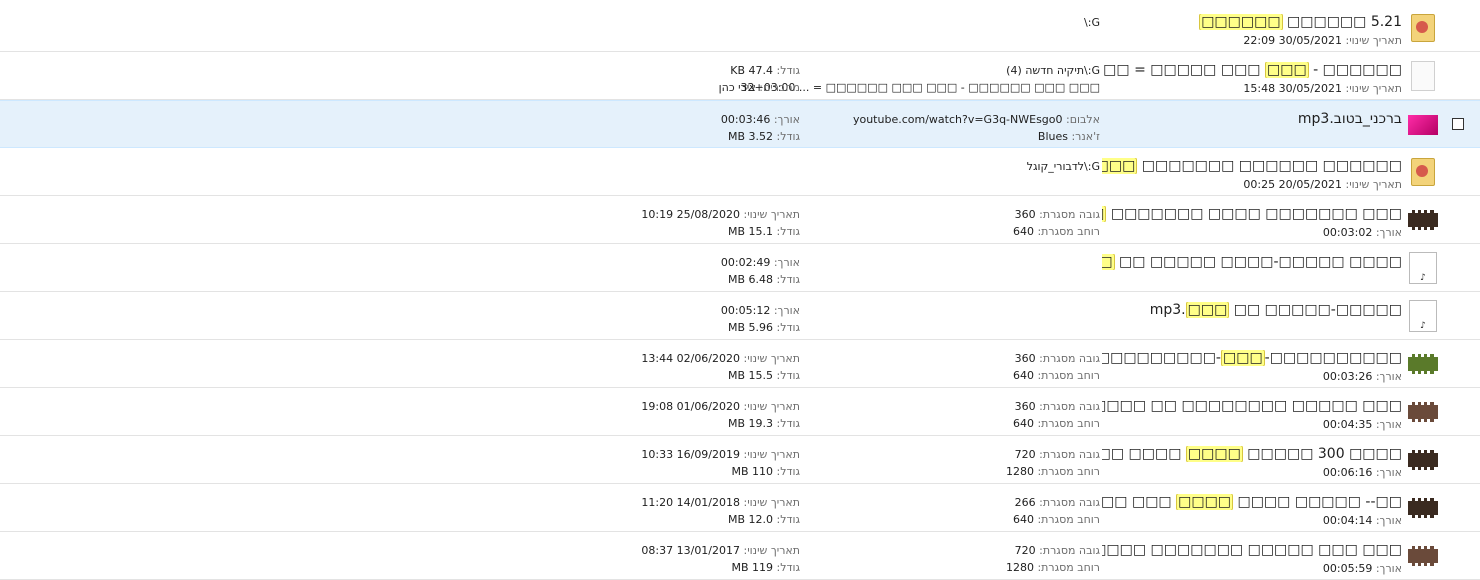  What do you see at coordinates (745, 119) in the screenshot?
I see `meta-col3-line1-value: 00:03:46` at bounding box center [745, 119].